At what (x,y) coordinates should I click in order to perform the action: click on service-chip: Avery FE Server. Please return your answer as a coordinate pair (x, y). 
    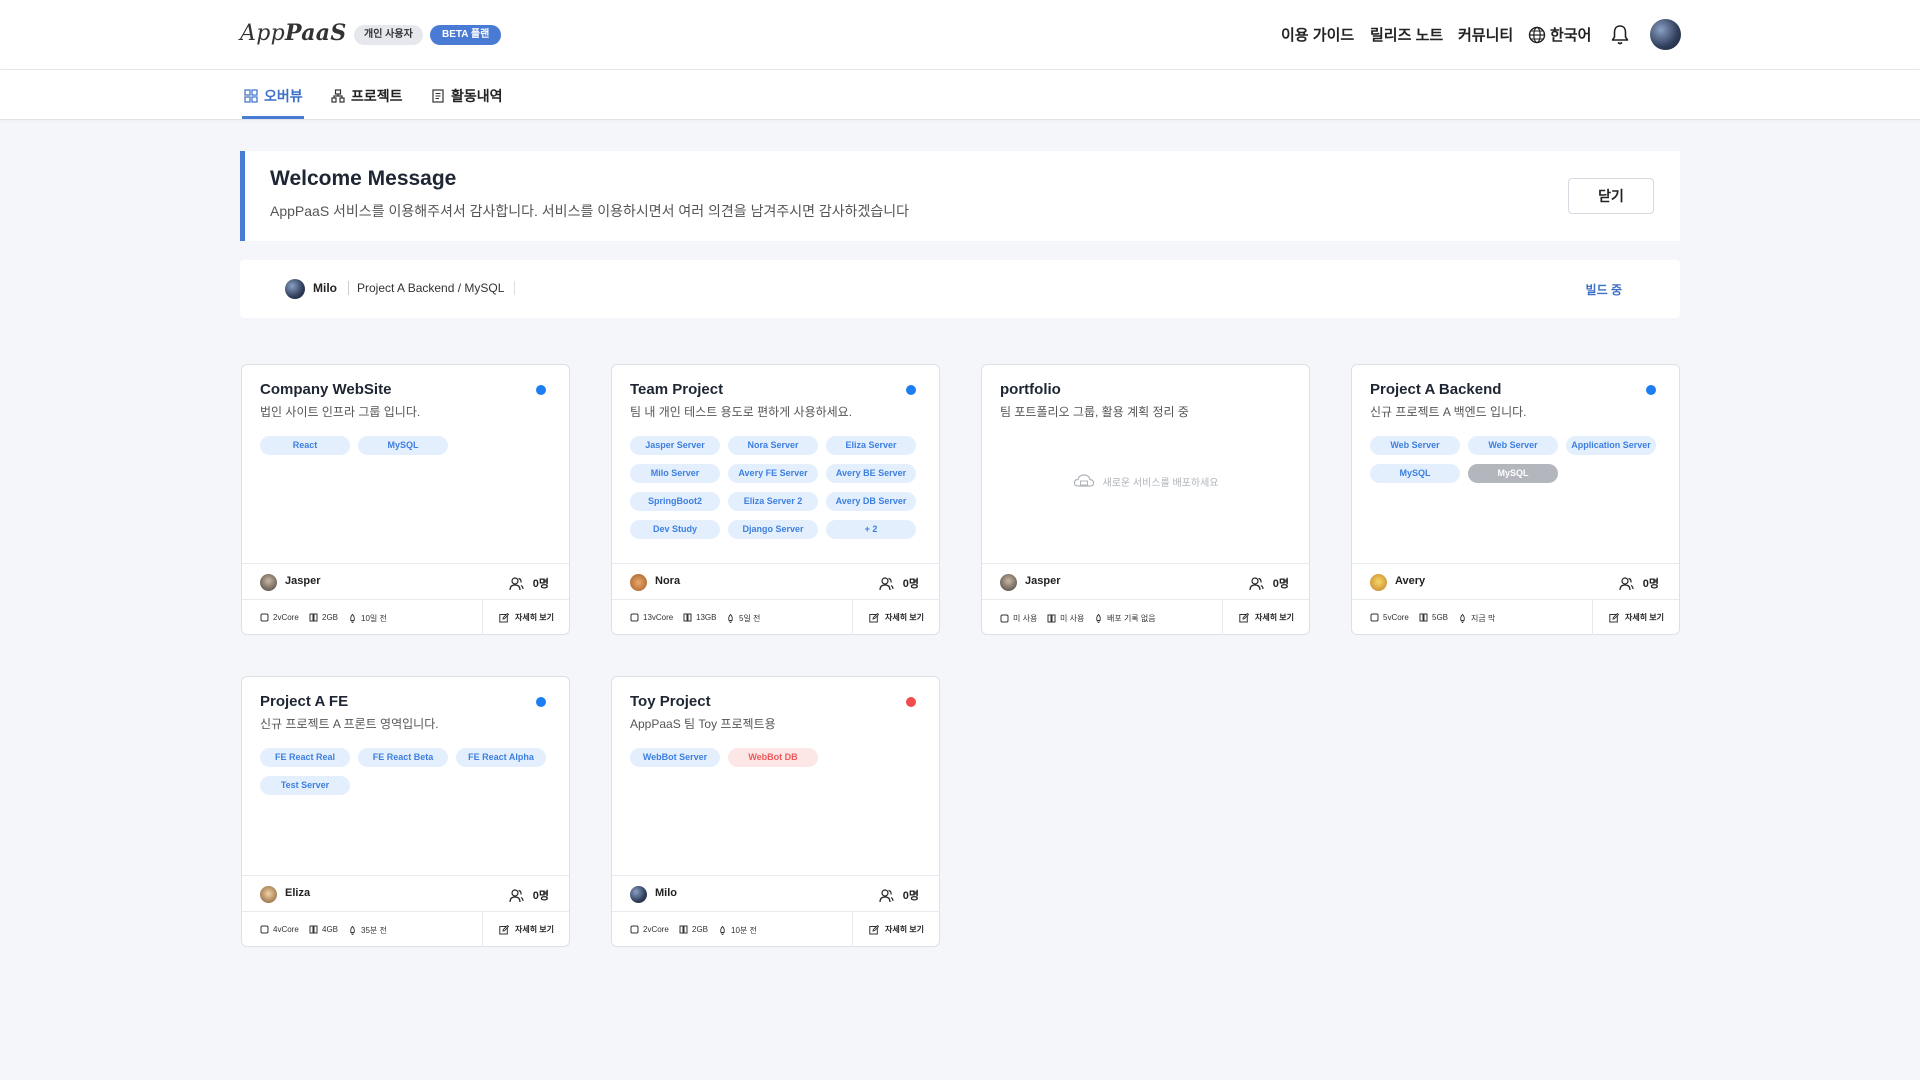
    Looking at the image, I should click on (773, 473).